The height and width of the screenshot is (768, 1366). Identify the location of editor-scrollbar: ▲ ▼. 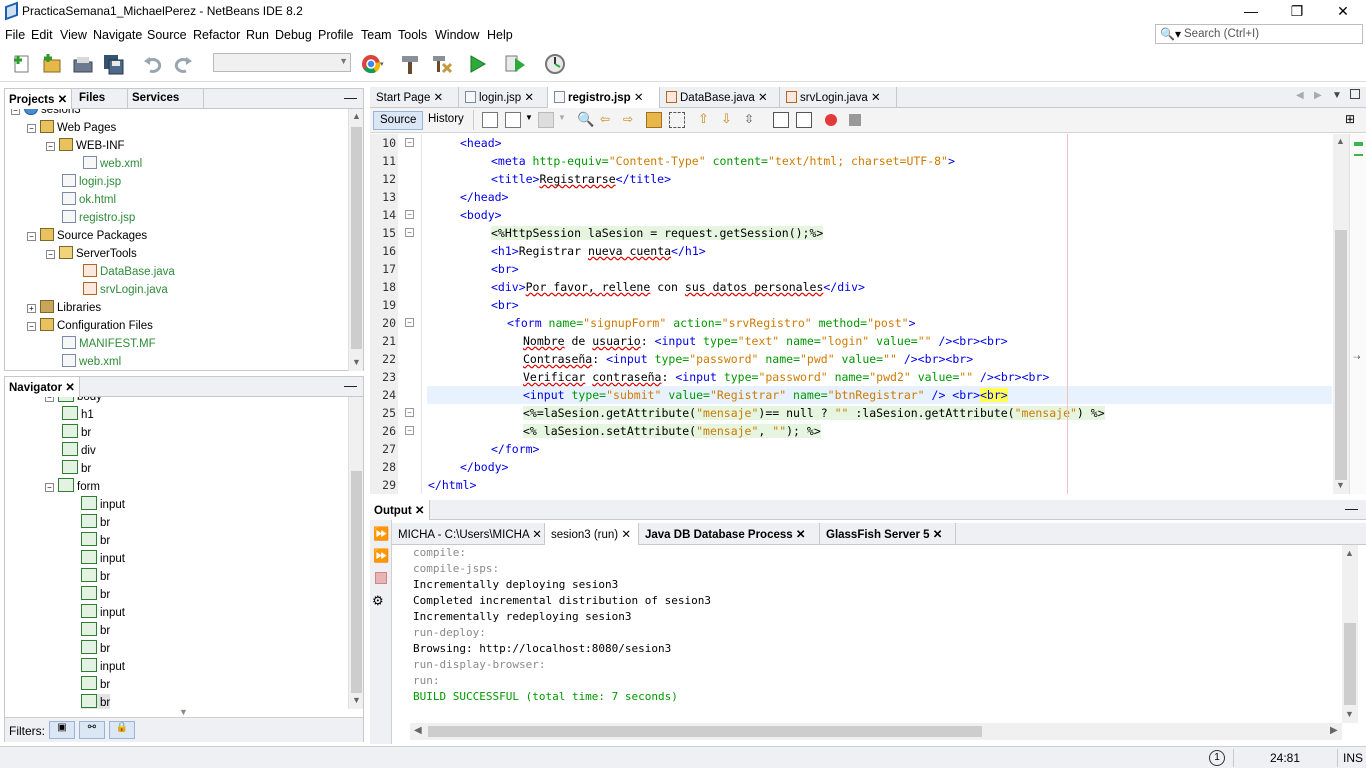
(1341, 314).